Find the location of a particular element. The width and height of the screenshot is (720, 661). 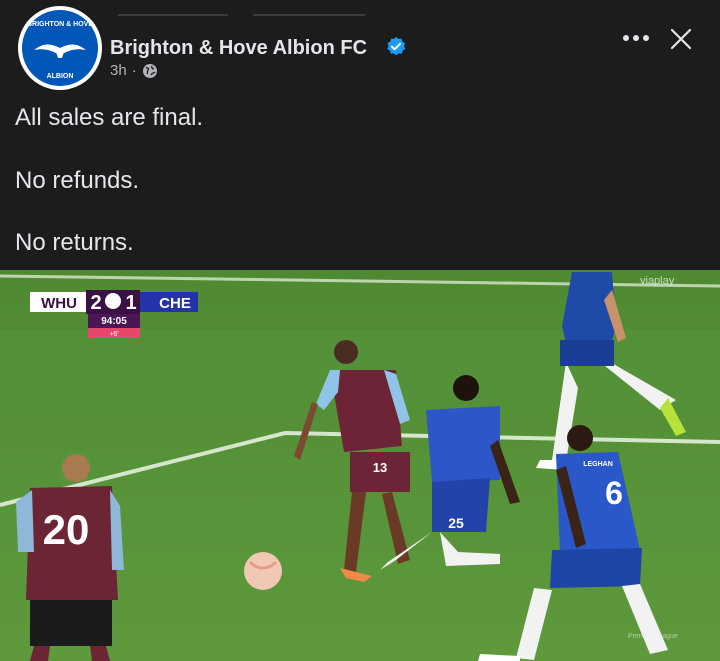

post-time: 3h is located at coordinates (118, 70).